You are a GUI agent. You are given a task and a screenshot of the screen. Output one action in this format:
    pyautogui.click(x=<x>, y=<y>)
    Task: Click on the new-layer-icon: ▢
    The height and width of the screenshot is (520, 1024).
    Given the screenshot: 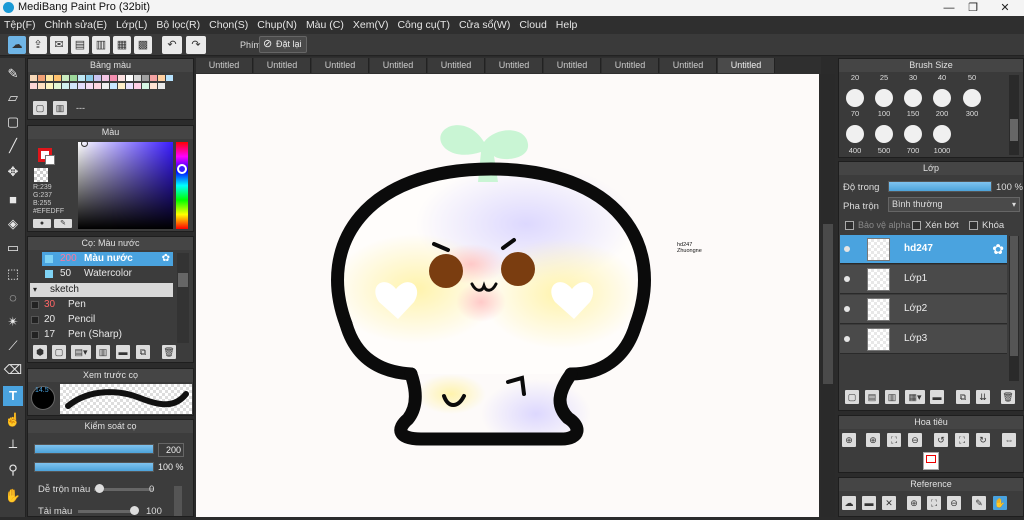 What is the action you would take?
    pyautogui.click(x=852, y=397)
    